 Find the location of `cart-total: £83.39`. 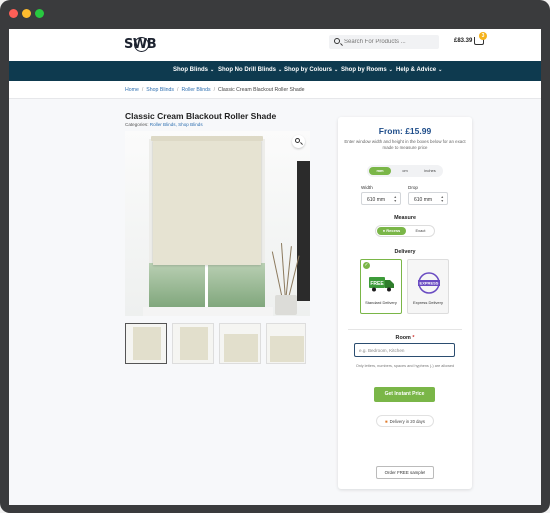

cart-total: £83.39 is located at coordinates (463, 41).